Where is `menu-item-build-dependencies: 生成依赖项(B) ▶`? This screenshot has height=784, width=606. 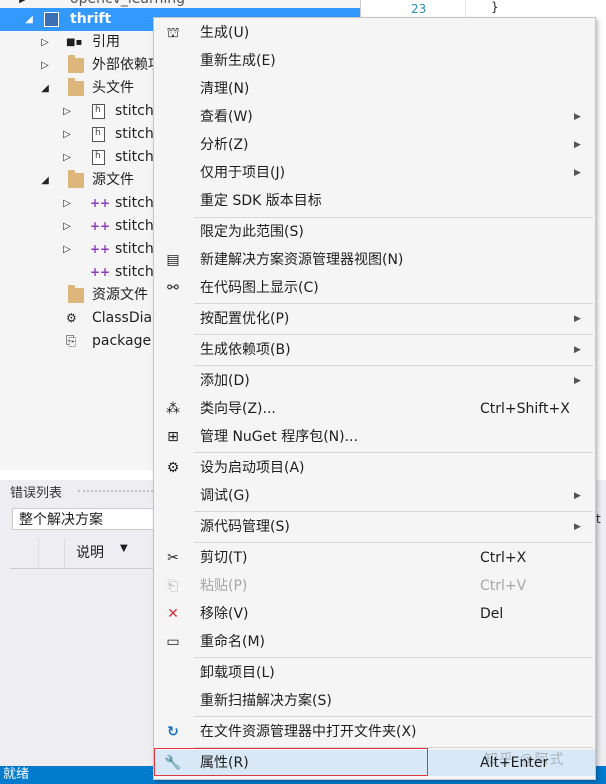
menu-item-build-dependencies: 生成依赖项(B) ▶ is located at coordinates (374, 350).